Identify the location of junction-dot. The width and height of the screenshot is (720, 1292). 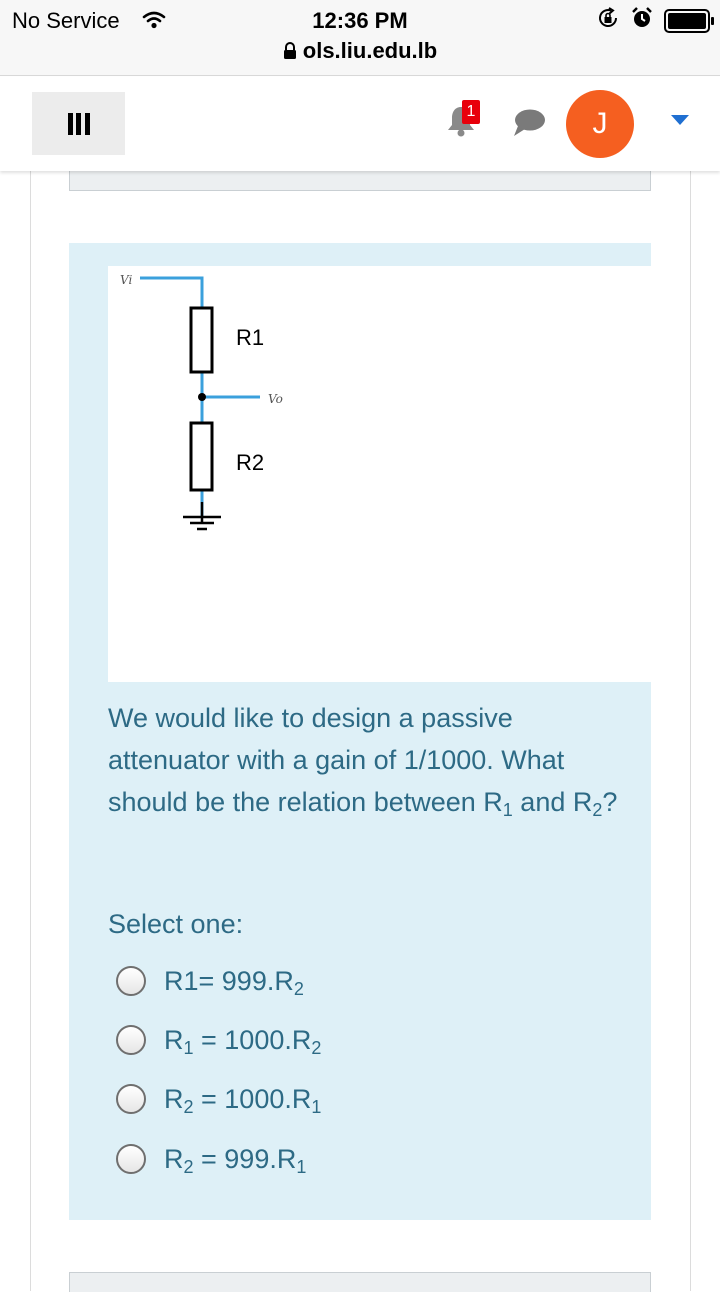
(202, 397).